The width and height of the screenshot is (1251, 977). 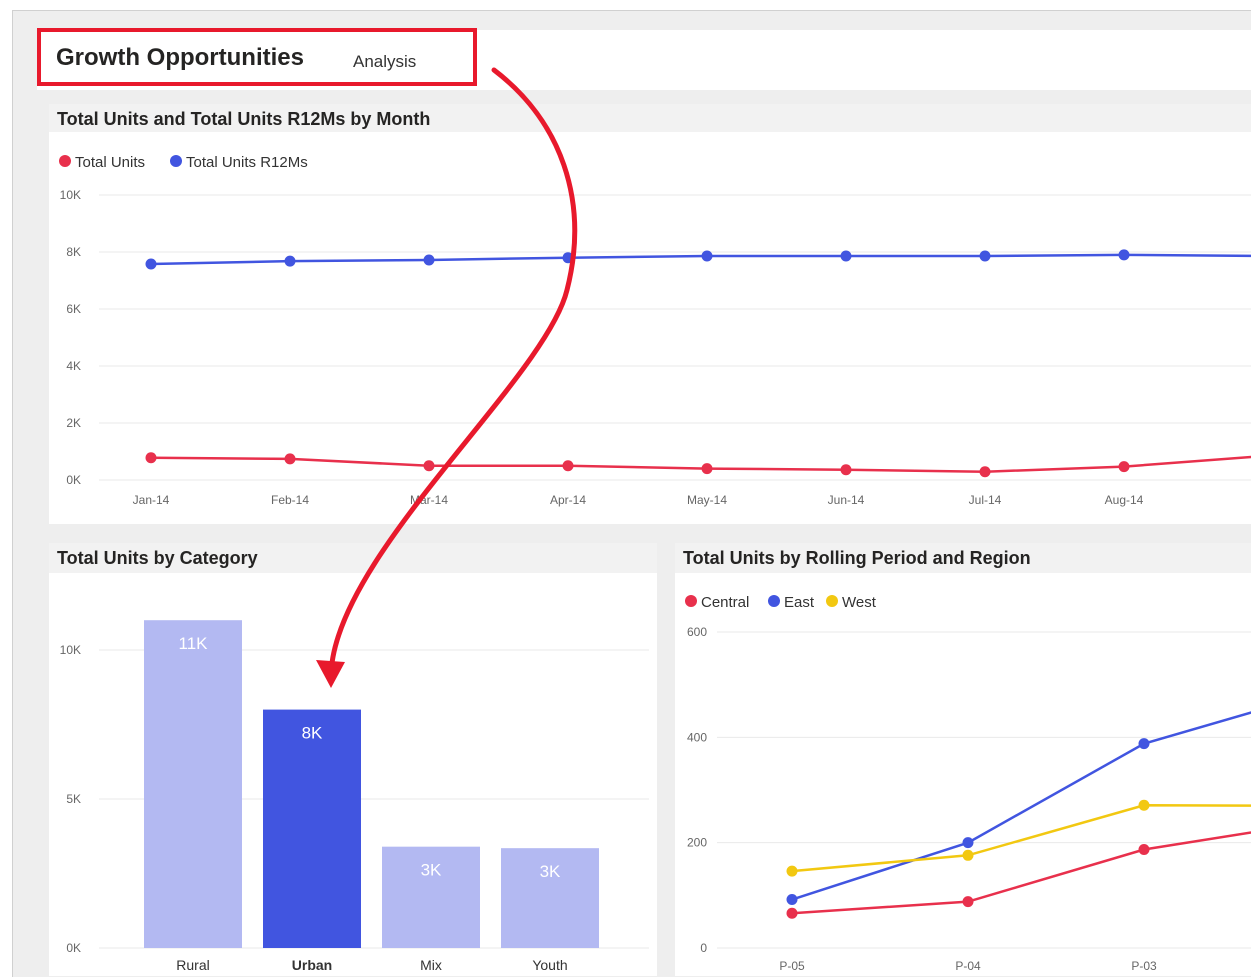 I want to click on bar-chart-y-tick: 5K, so click(x=73, y=799).